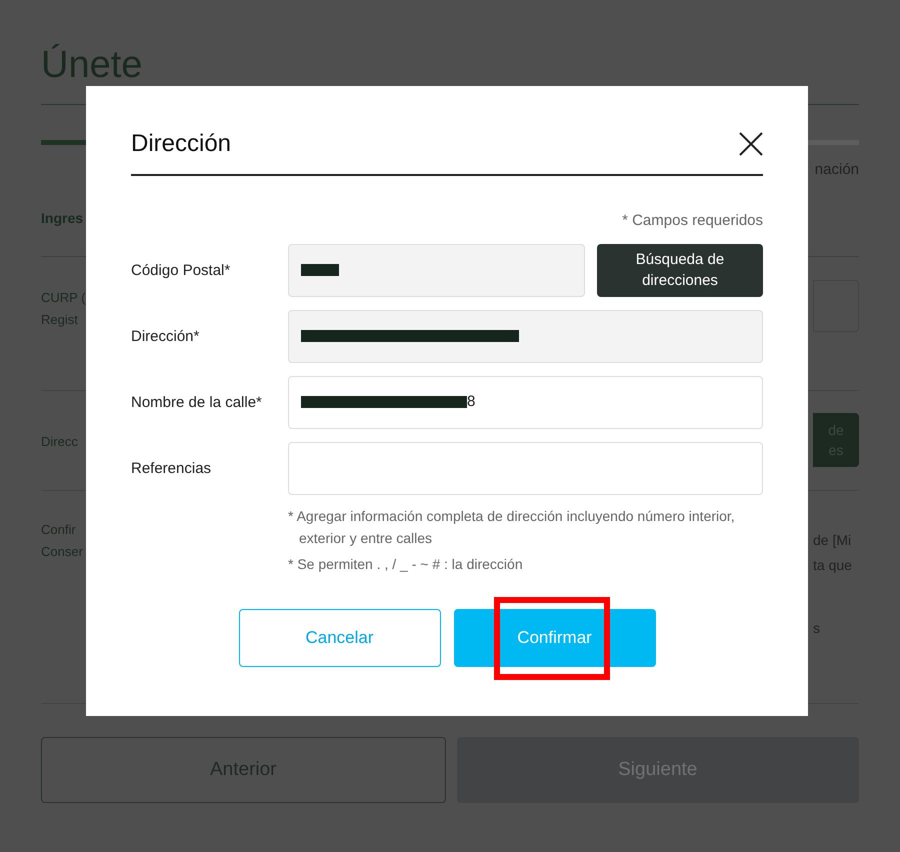 The height and width of the screenshot is (852, 900). What do you see at coordinates (692, 221) in the screenshot?
I see `required-note: * Campos requeridos` at bounding box center [692, 221].